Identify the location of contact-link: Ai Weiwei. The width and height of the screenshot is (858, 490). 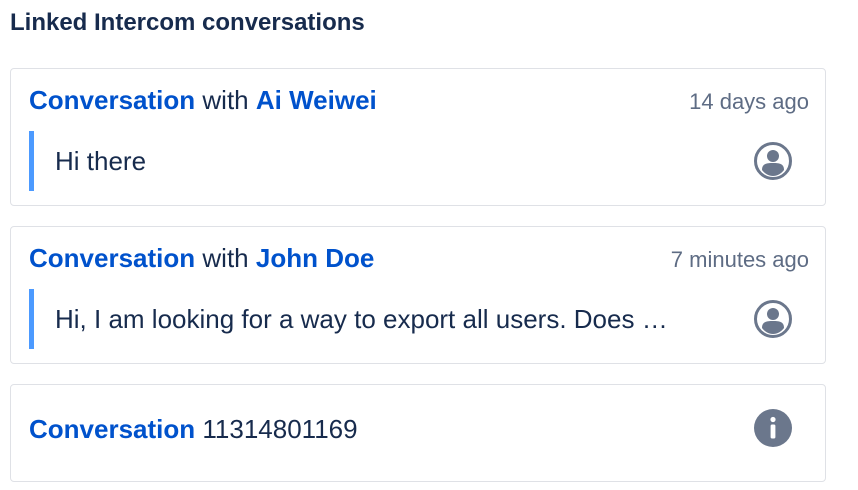
(316, 100).